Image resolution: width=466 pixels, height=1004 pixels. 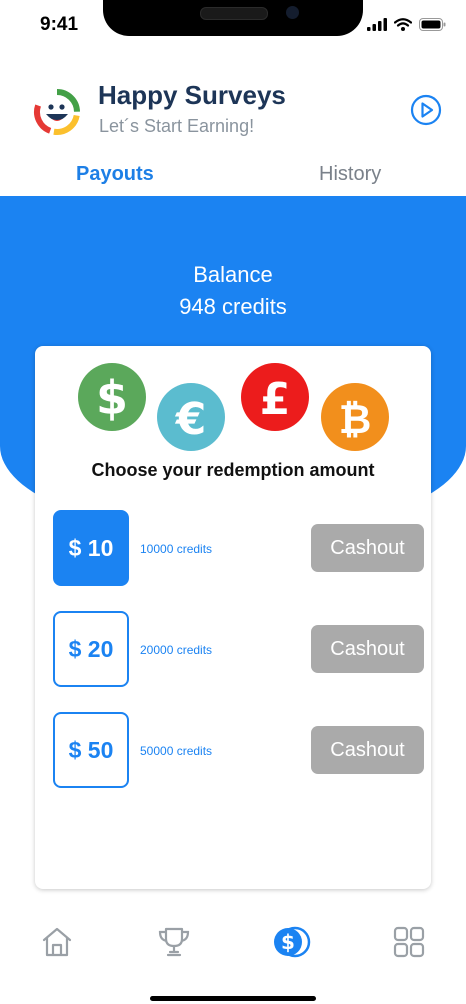 I want to click on notch-speaker, so click(x=234, y=13).